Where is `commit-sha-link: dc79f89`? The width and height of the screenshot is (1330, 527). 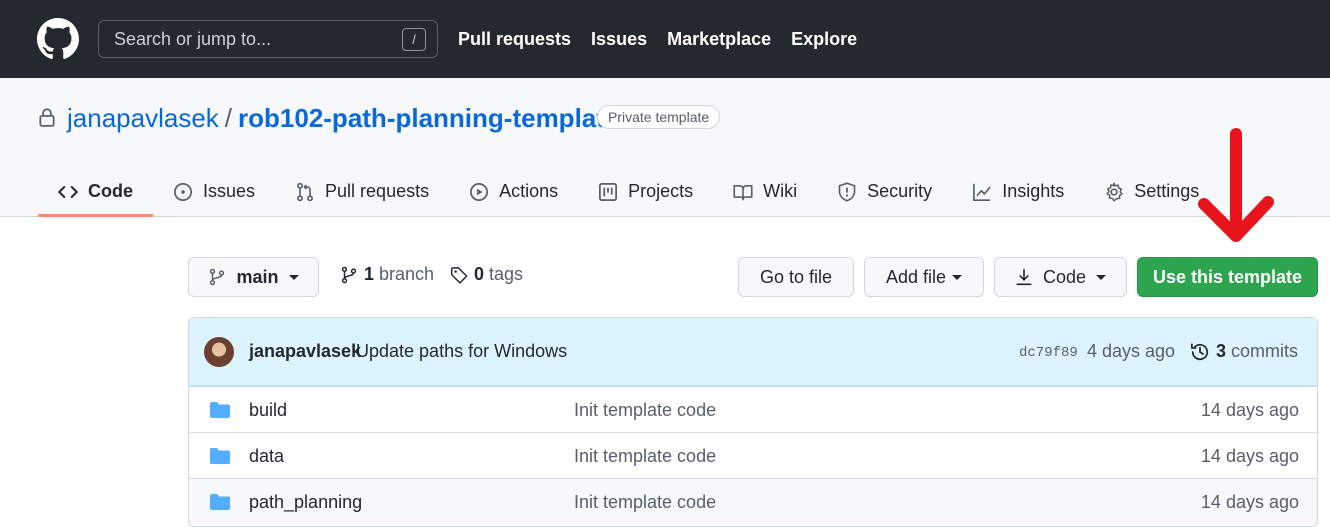 commit-sha-link: dc79f89 is located at coordinates (1048, 353).